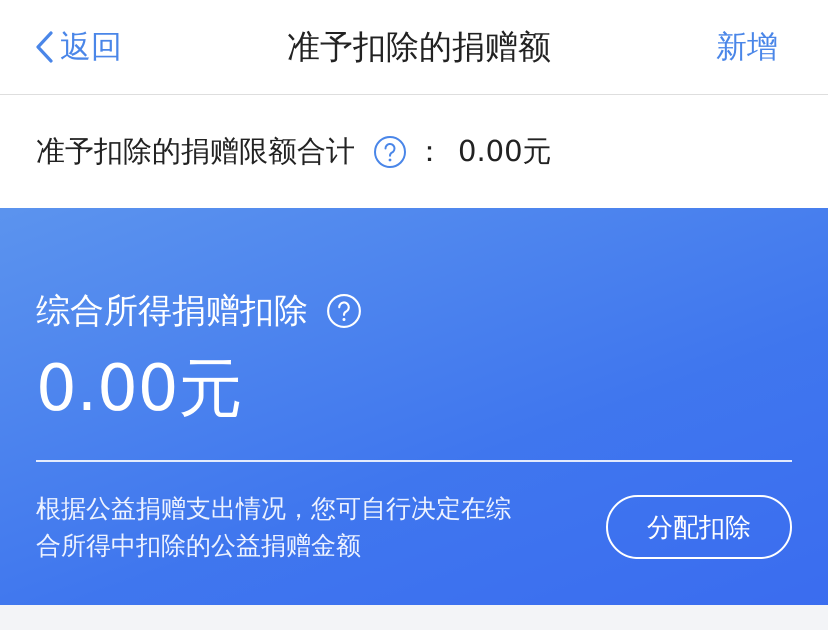 The image size is (828, 630). What do you see at coordinates (78, 47) in the screenshot?
I see `back-button: 返回` at bounding box center [78, 47].